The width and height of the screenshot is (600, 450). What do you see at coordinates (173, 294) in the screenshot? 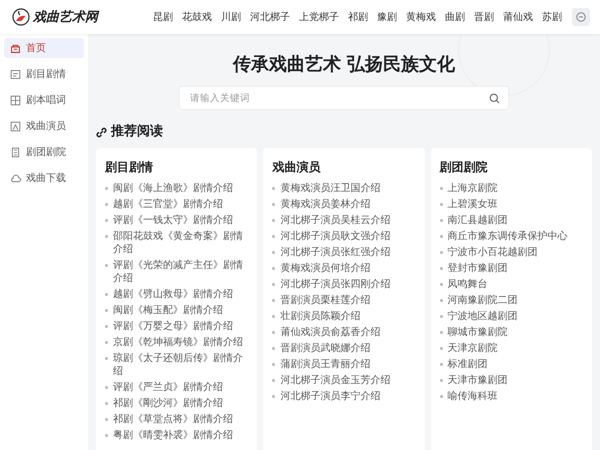
I see `article-link: 越剧《劈山救母》剧情介绍` at bounding box center [173, 294].